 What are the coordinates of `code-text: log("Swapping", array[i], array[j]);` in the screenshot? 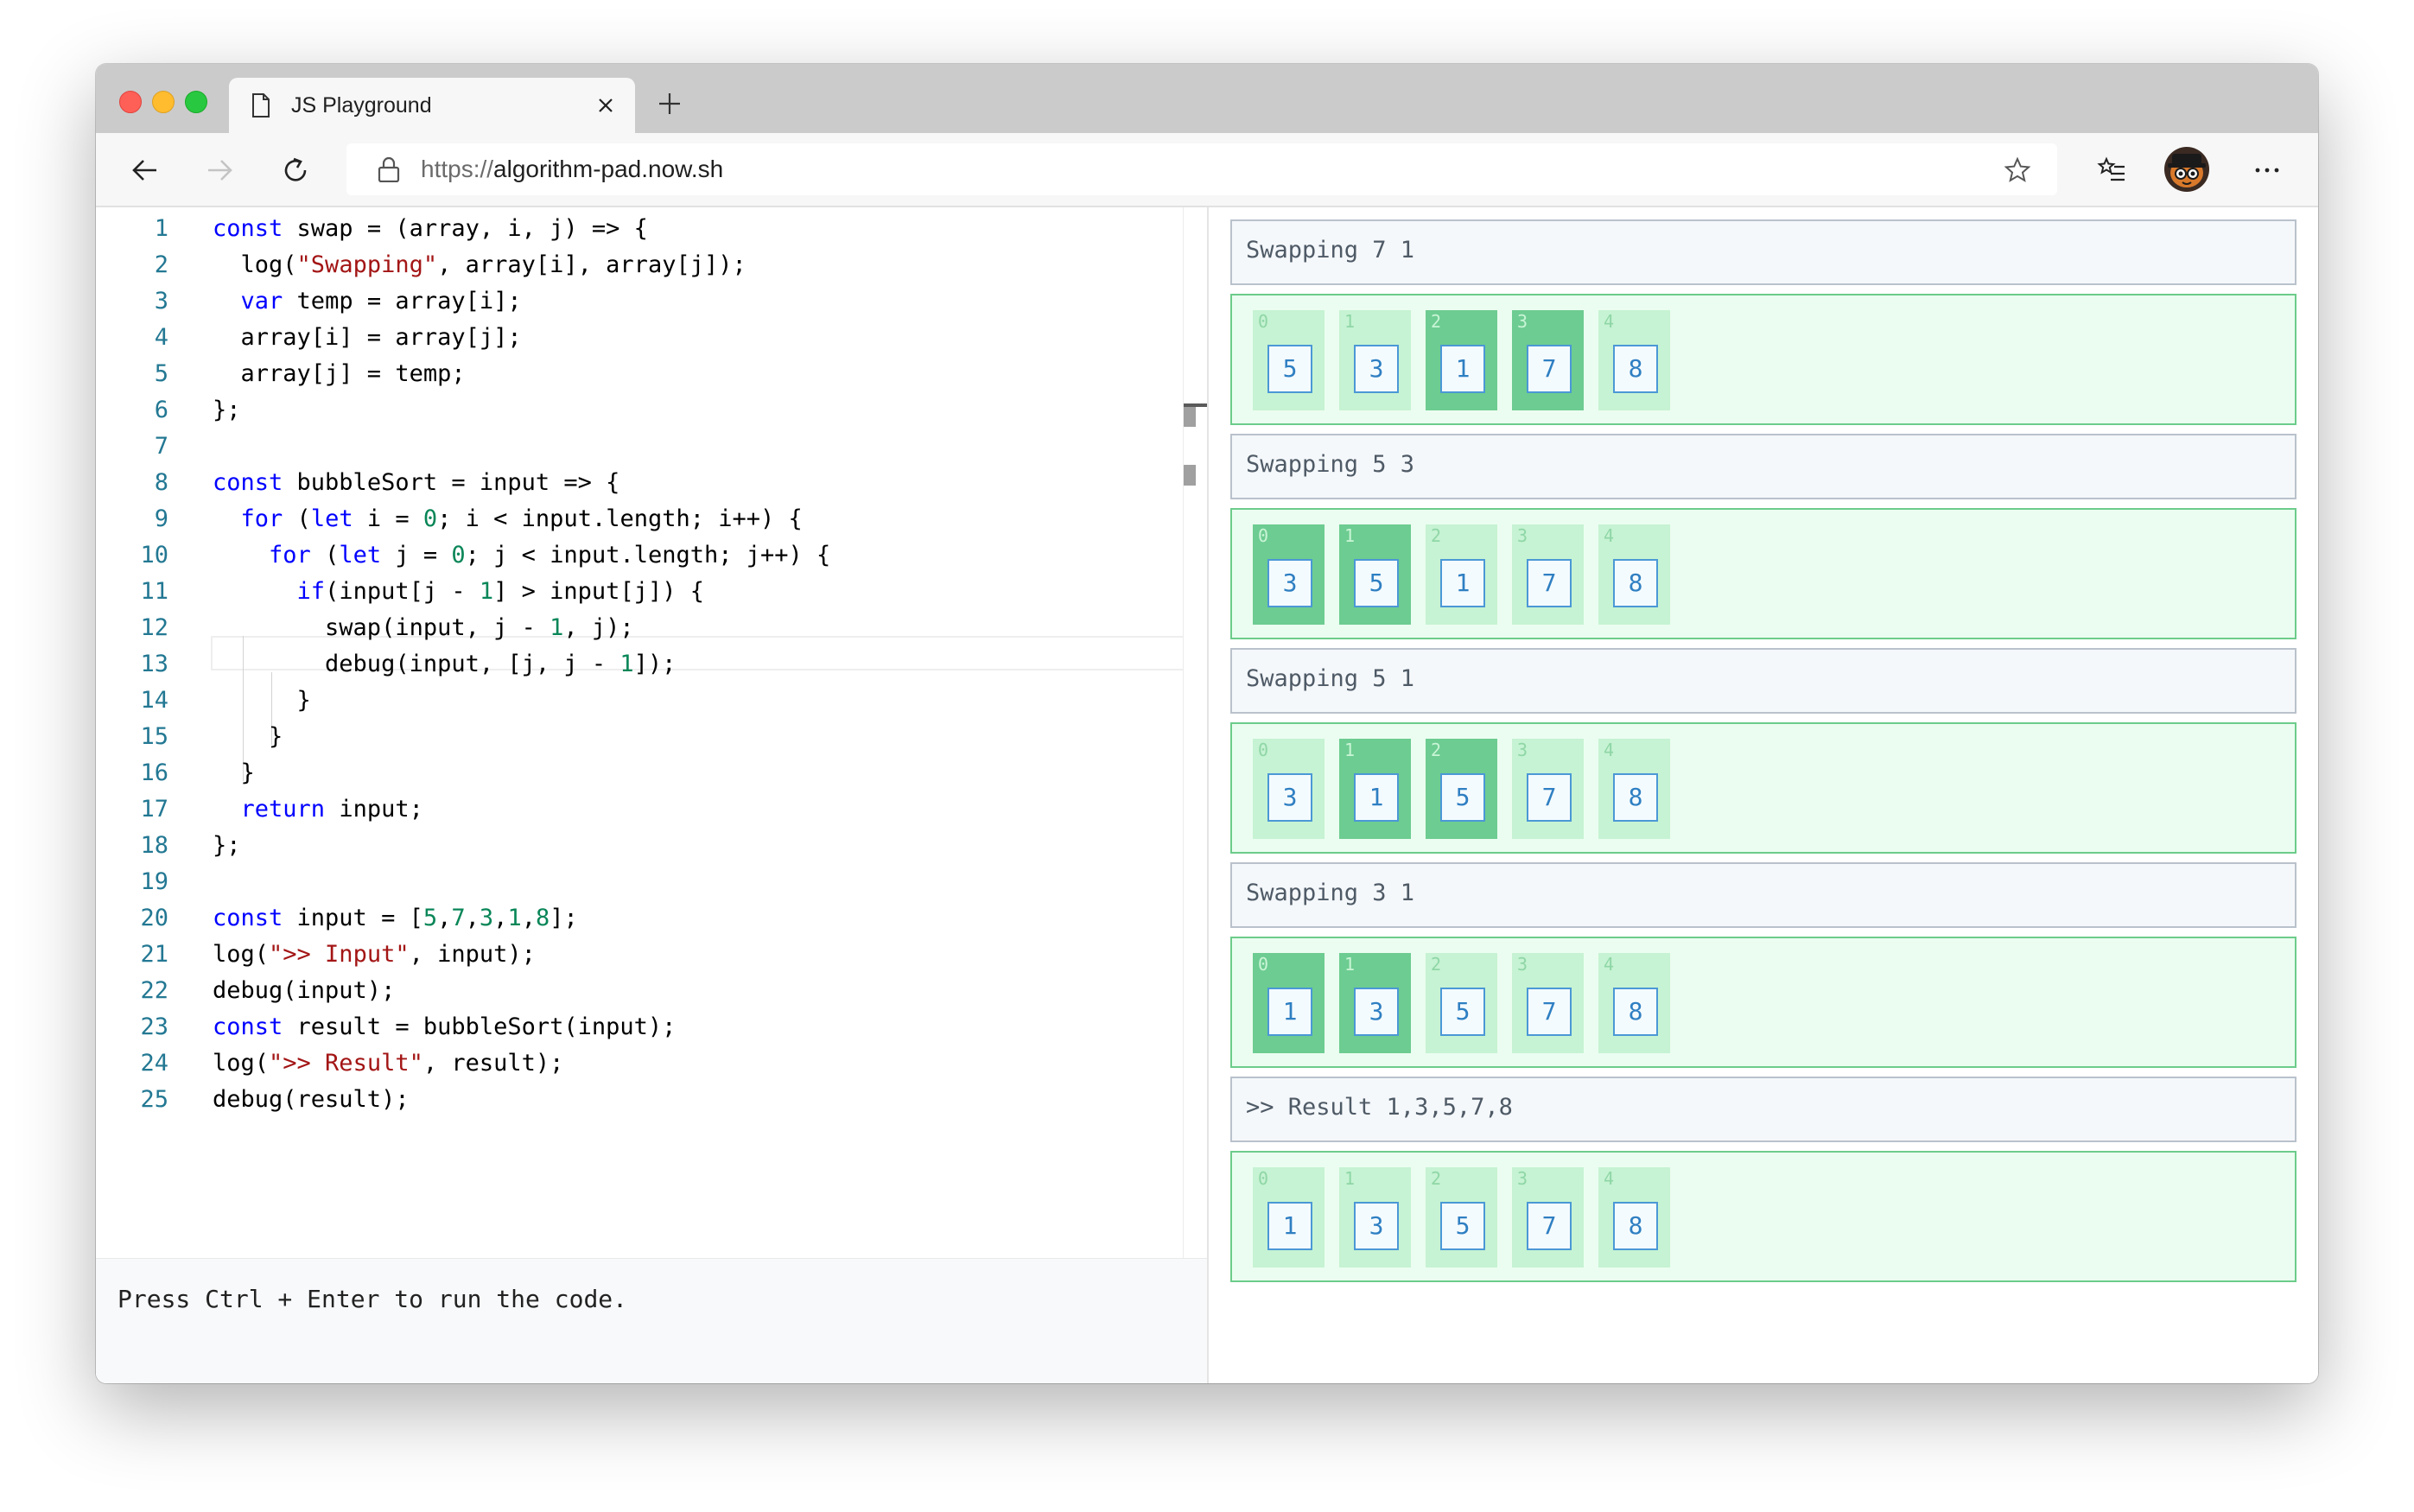 It's located at (479, 264).